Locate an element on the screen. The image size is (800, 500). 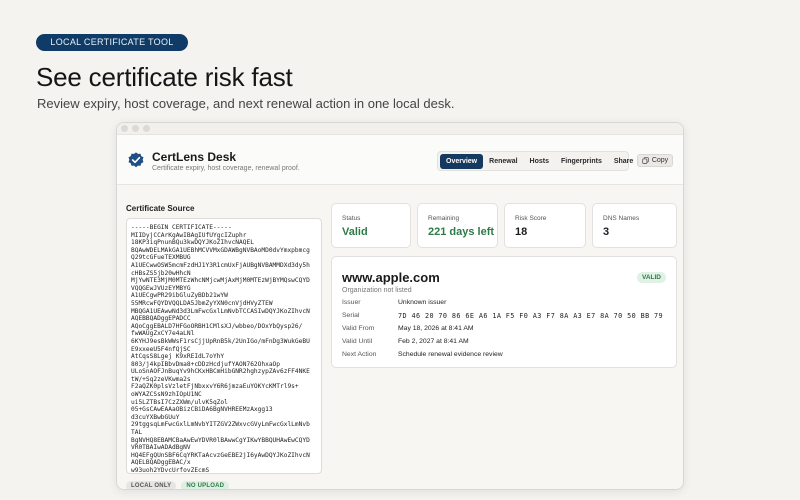
window-close-dot is located at coordinates (124, 128).